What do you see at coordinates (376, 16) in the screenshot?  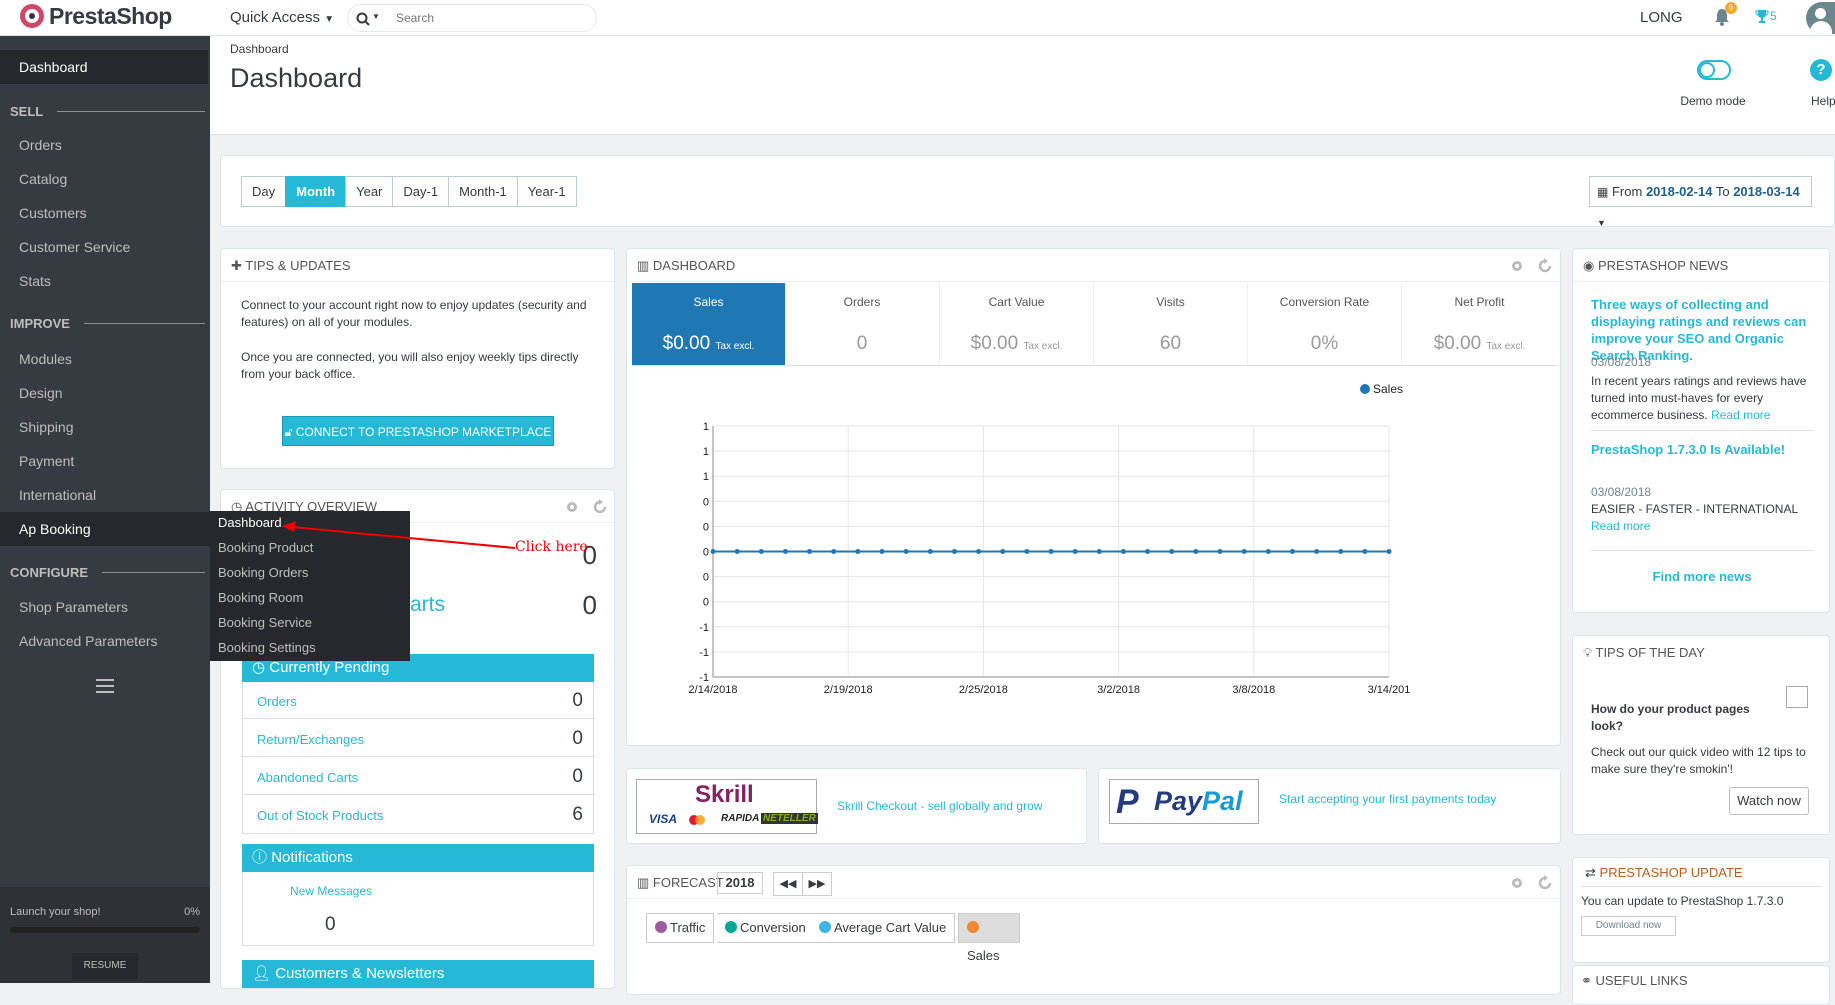 I see `search-caret-icon: ▼` at bounding box center [376, 16].